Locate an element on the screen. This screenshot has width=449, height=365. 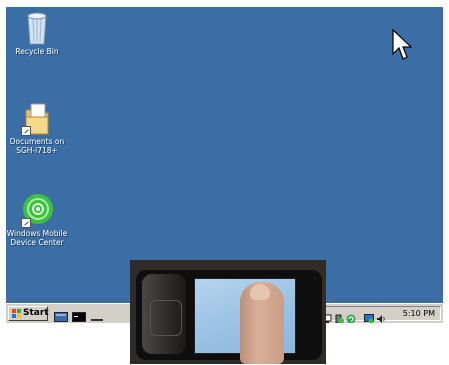
display-icon is located at coordinates (369, 316).